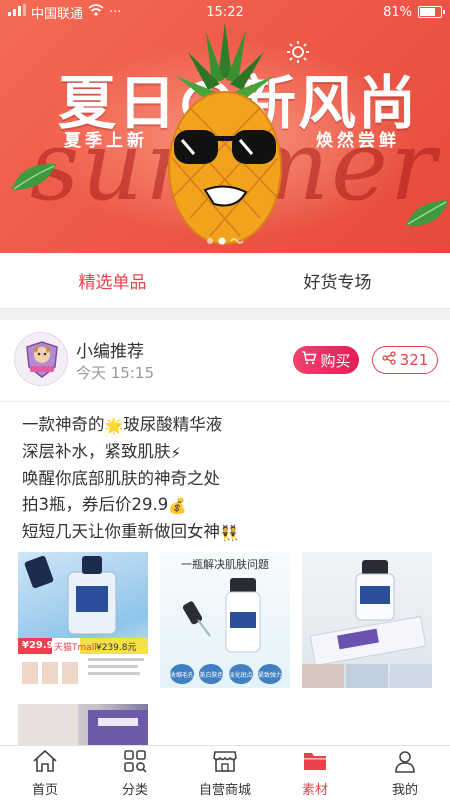 The width and height of the screenshot is (450, 800). Describe the element at coordinates (227, 452) in the screenshot. I see `post-line: 深层补水，紧致肌肤⚡` at that location.